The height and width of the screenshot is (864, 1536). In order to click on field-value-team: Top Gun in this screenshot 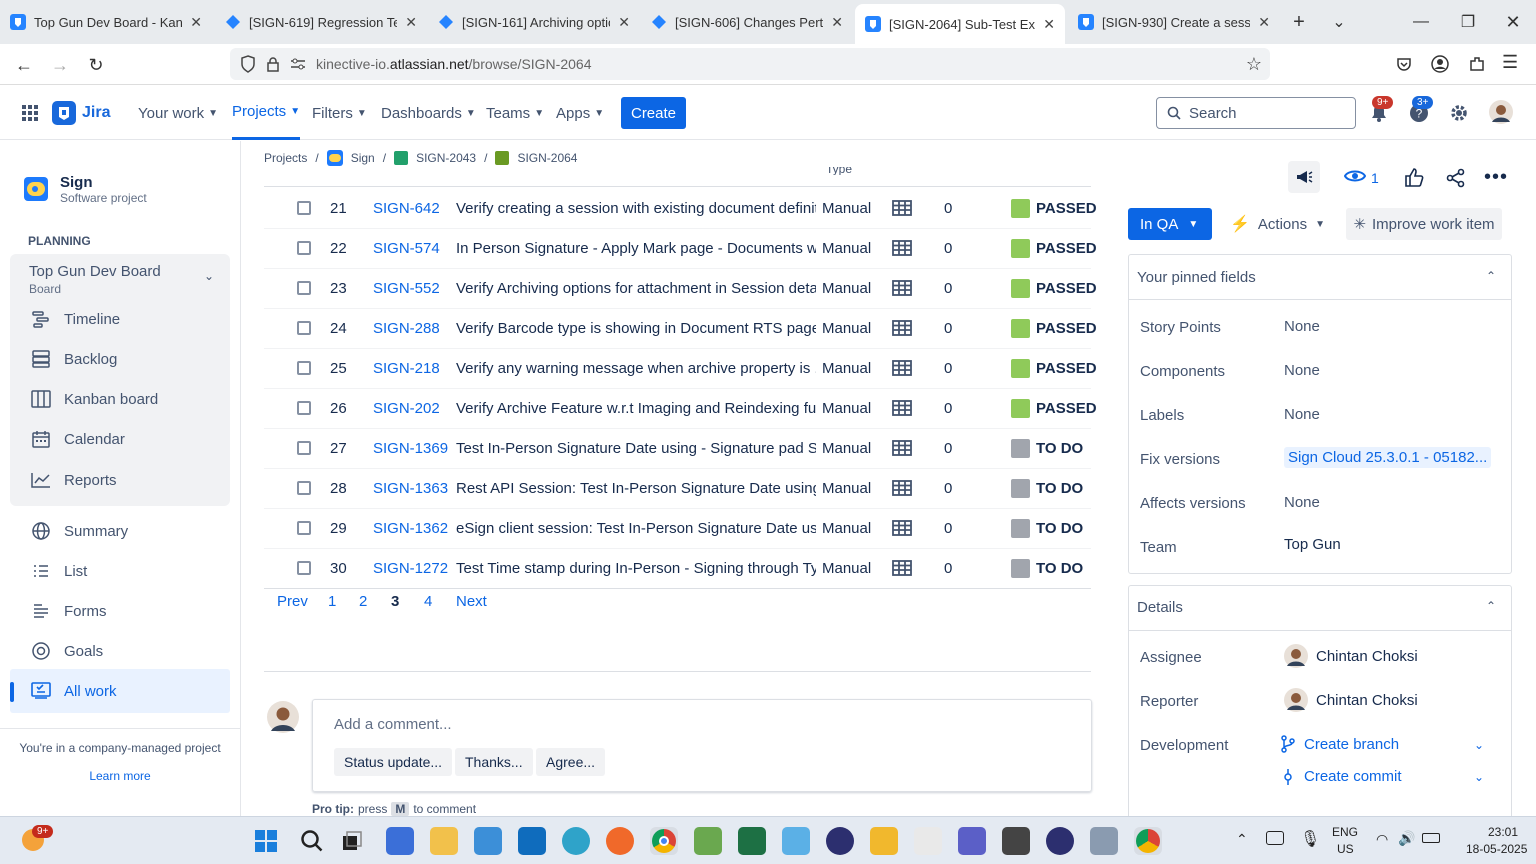, I will do `click(1312, 544)`.